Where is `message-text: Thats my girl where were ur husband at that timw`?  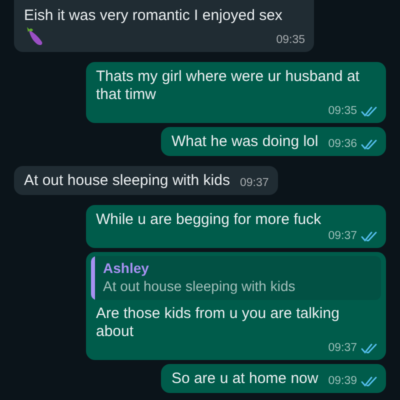 message-text: Thats my girl where were ur husband at that timw is located at coordinates (228, 86).